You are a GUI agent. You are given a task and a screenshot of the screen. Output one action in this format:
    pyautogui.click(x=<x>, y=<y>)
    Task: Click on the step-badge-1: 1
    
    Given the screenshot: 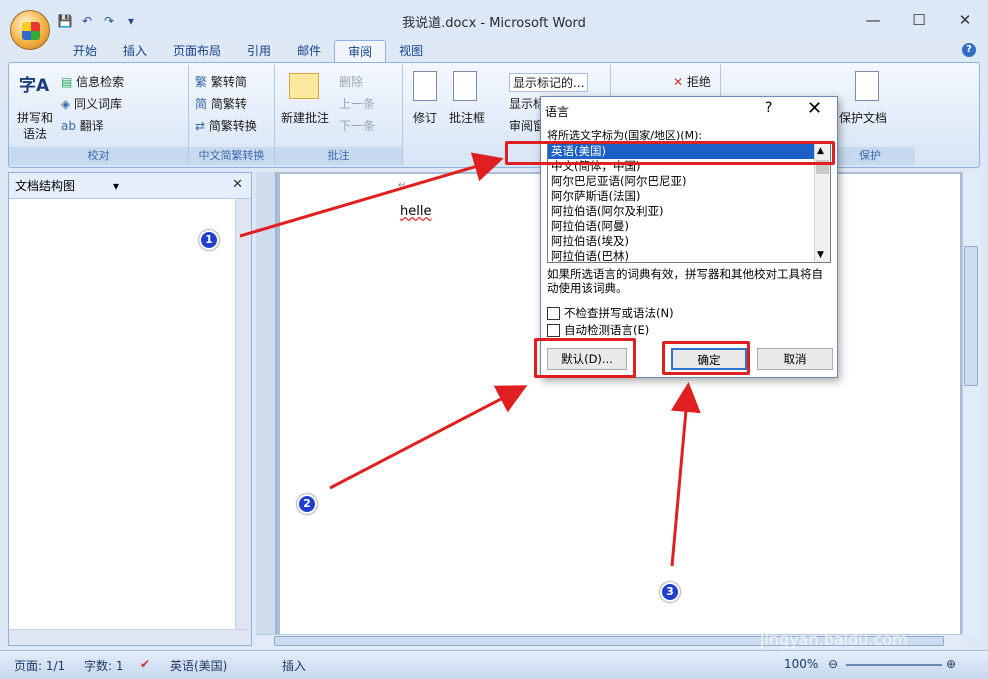 What is the action you would take?
    pyautogui.click(x=209, y=240)
    